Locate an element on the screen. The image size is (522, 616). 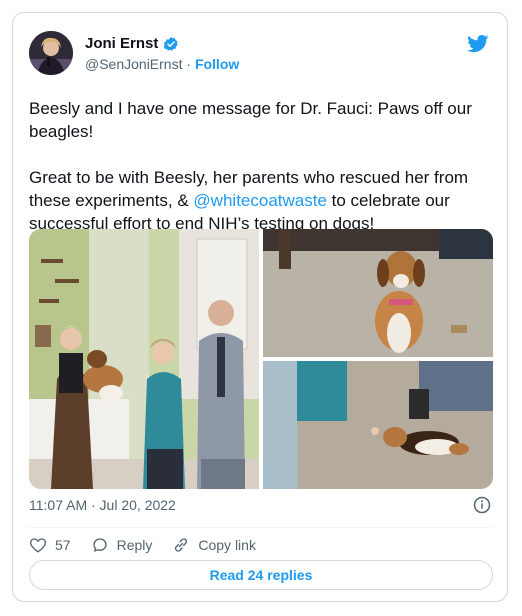
handle-row: @SenJoniErnst · Follow is located at coordinates (162, 64).